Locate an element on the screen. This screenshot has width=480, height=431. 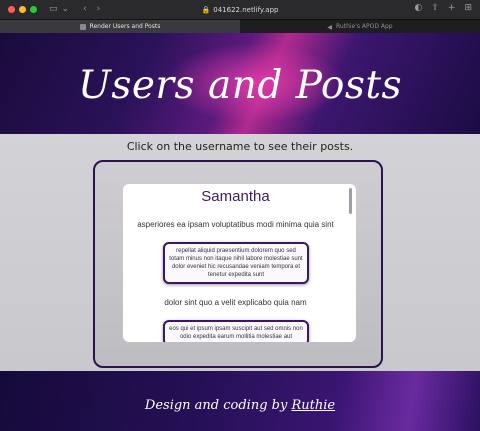
lock-icon: 🔒 is located at coordinates (206, 9).